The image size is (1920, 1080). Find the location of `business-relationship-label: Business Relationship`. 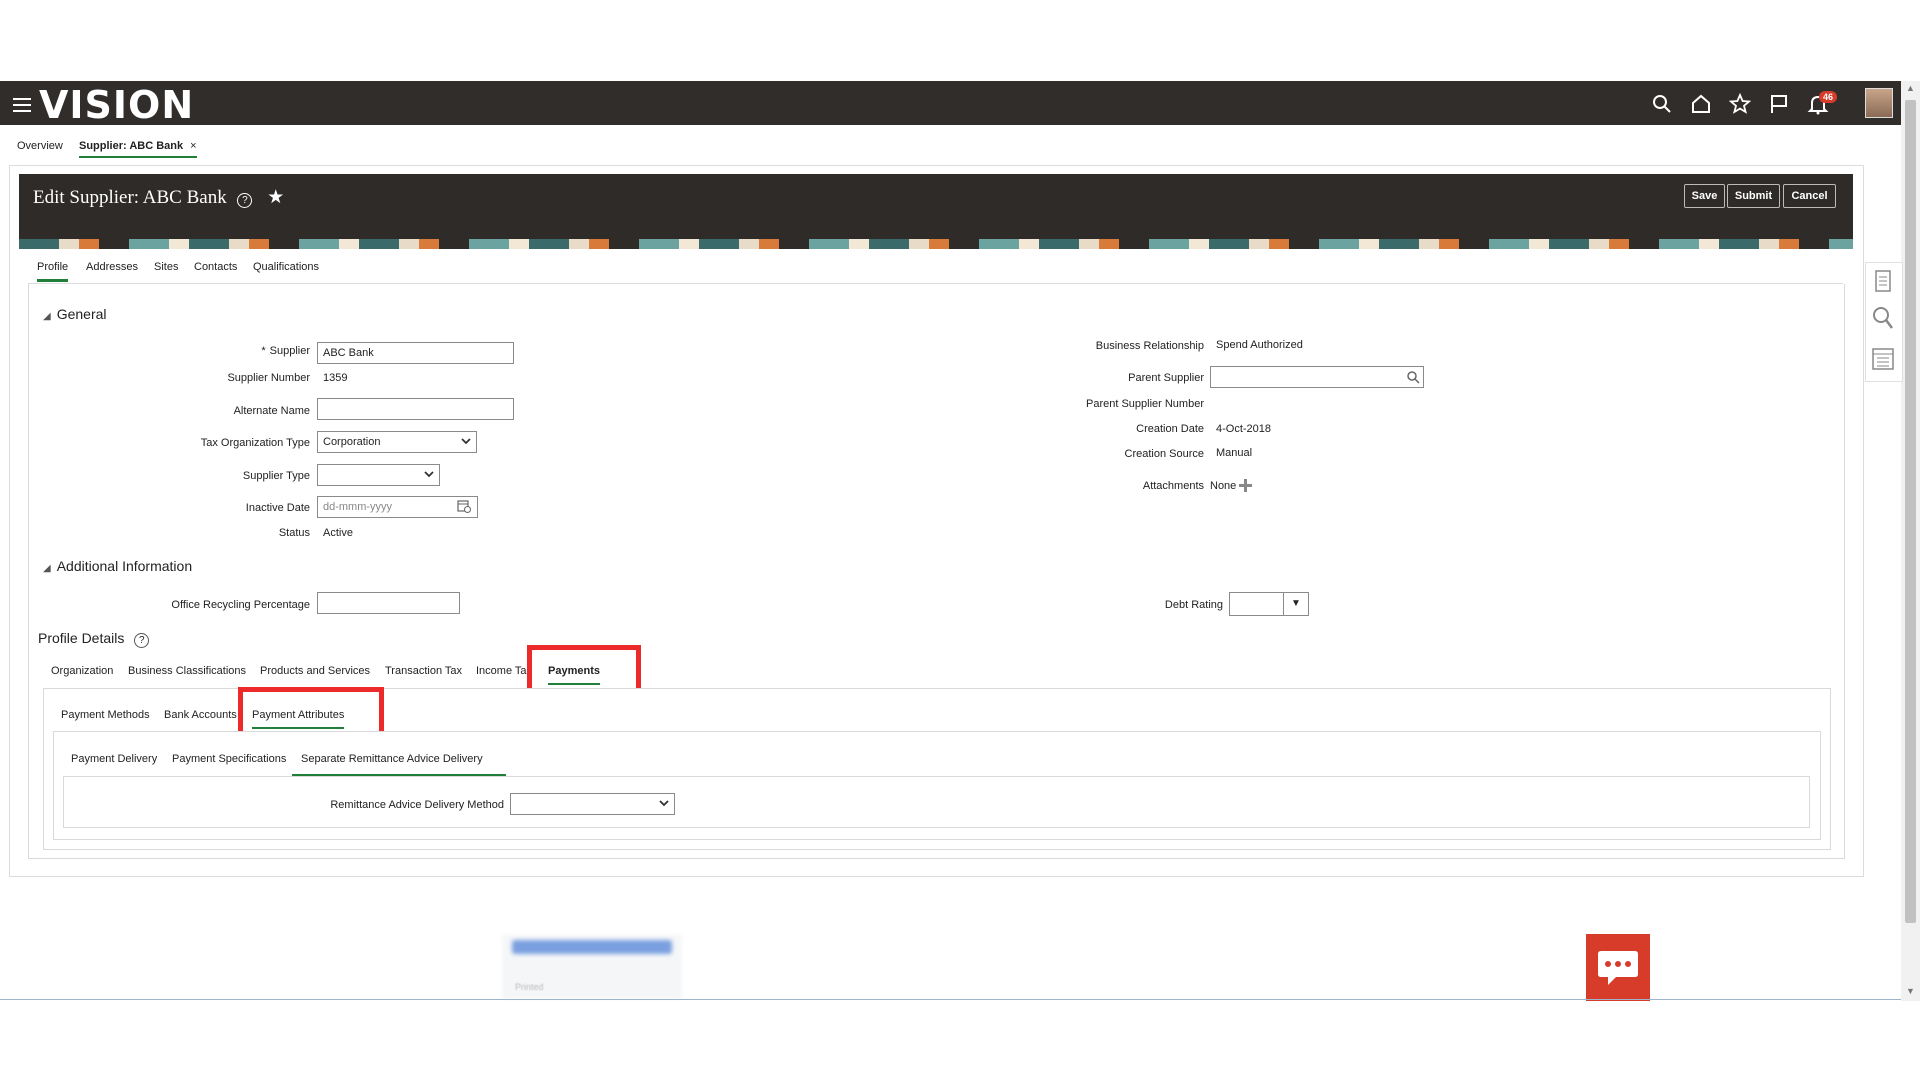

business-relationship-label: Business Relationship is located at coordinates (1149, 346).